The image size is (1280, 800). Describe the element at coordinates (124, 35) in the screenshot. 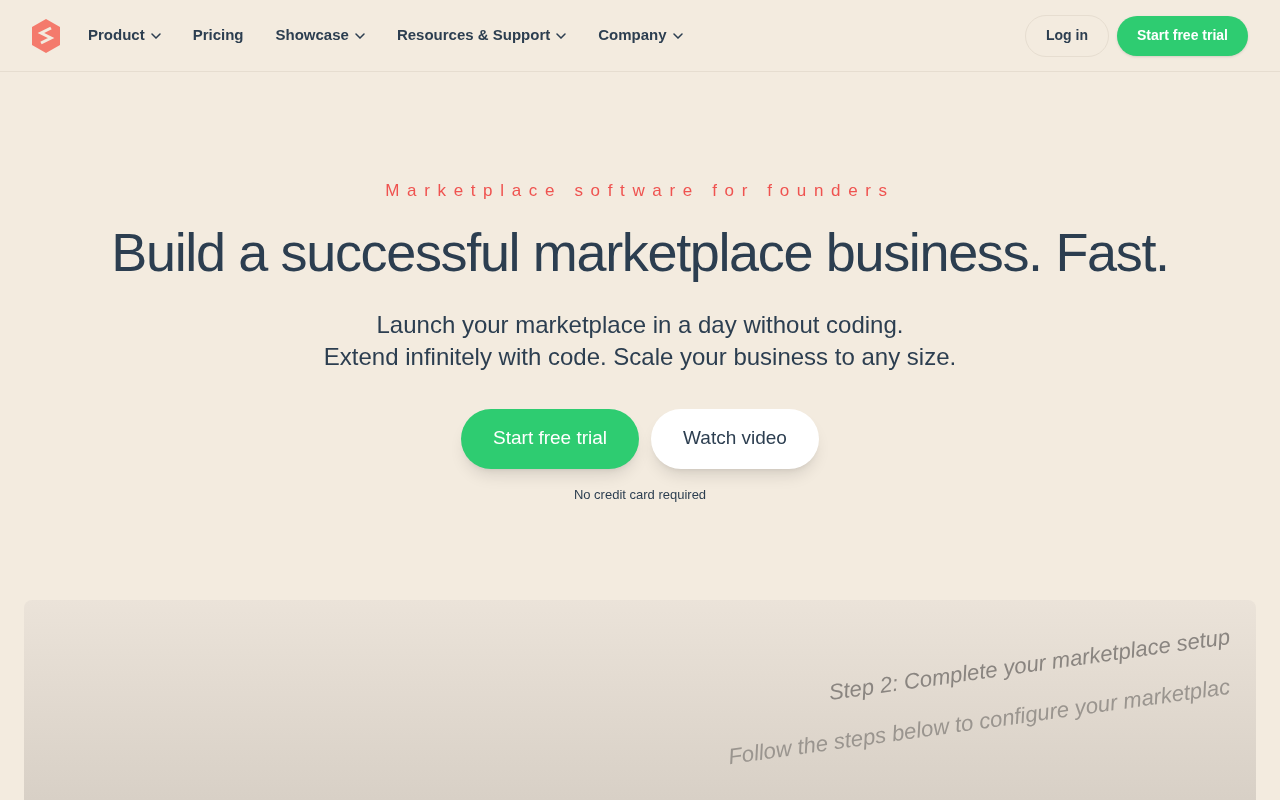

I see `nav-link: Product` at that location.